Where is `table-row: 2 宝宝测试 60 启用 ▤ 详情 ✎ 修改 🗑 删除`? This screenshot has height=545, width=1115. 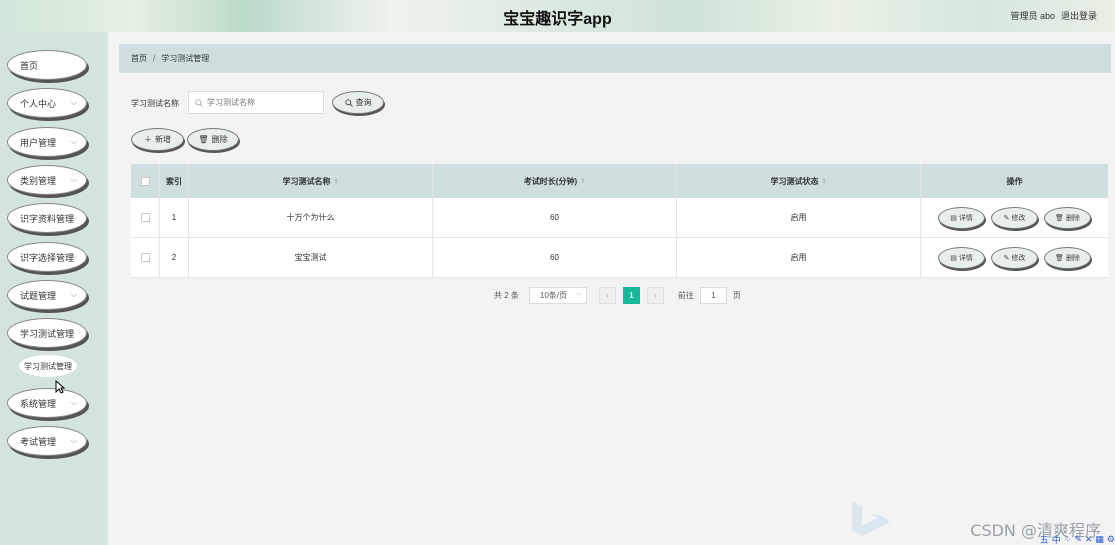 table-row: 2 宝宝测试 60 启用 ▤ 详情 ✎ 修改 🗑 删除 is located at coordinates (619, 258).